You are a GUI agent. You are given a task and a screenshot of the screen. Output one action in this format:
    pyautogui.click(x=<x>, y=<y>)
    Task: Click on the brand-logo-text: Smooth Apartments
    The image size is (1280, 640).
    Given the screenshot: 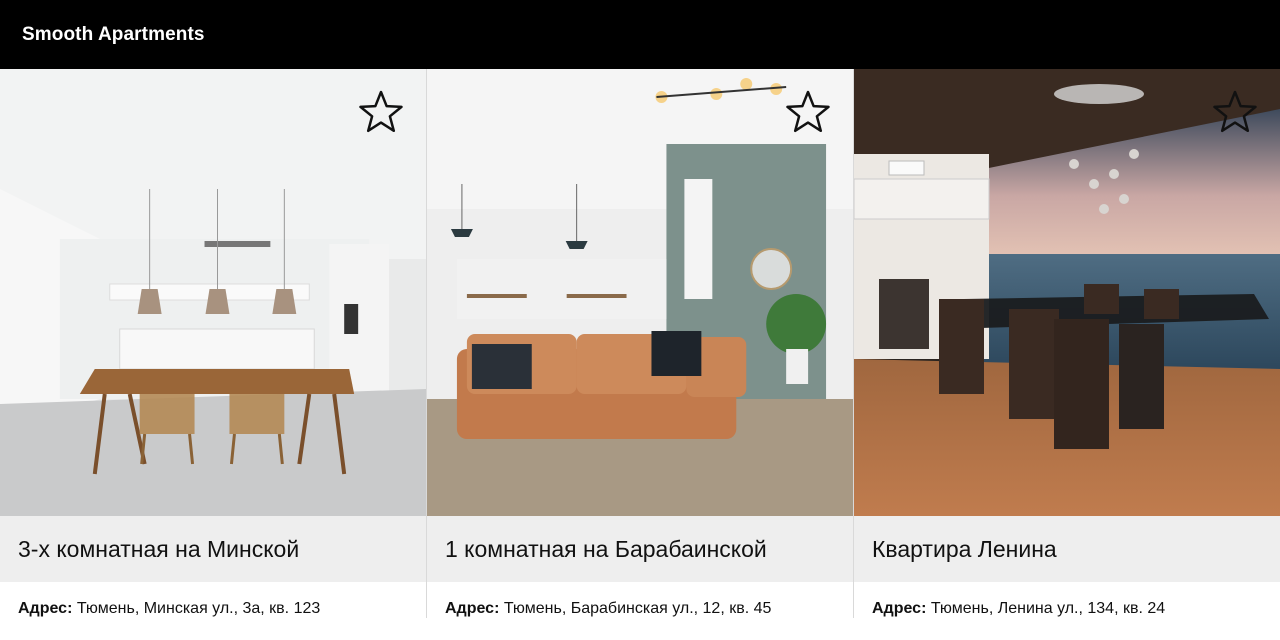 What is the action you would take?
    pyautogui.click(x=113, y=35)
    